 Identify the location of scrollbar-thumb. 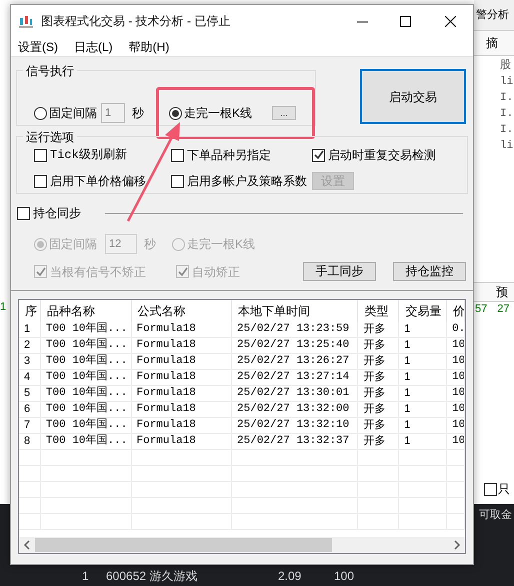
(183, 545).